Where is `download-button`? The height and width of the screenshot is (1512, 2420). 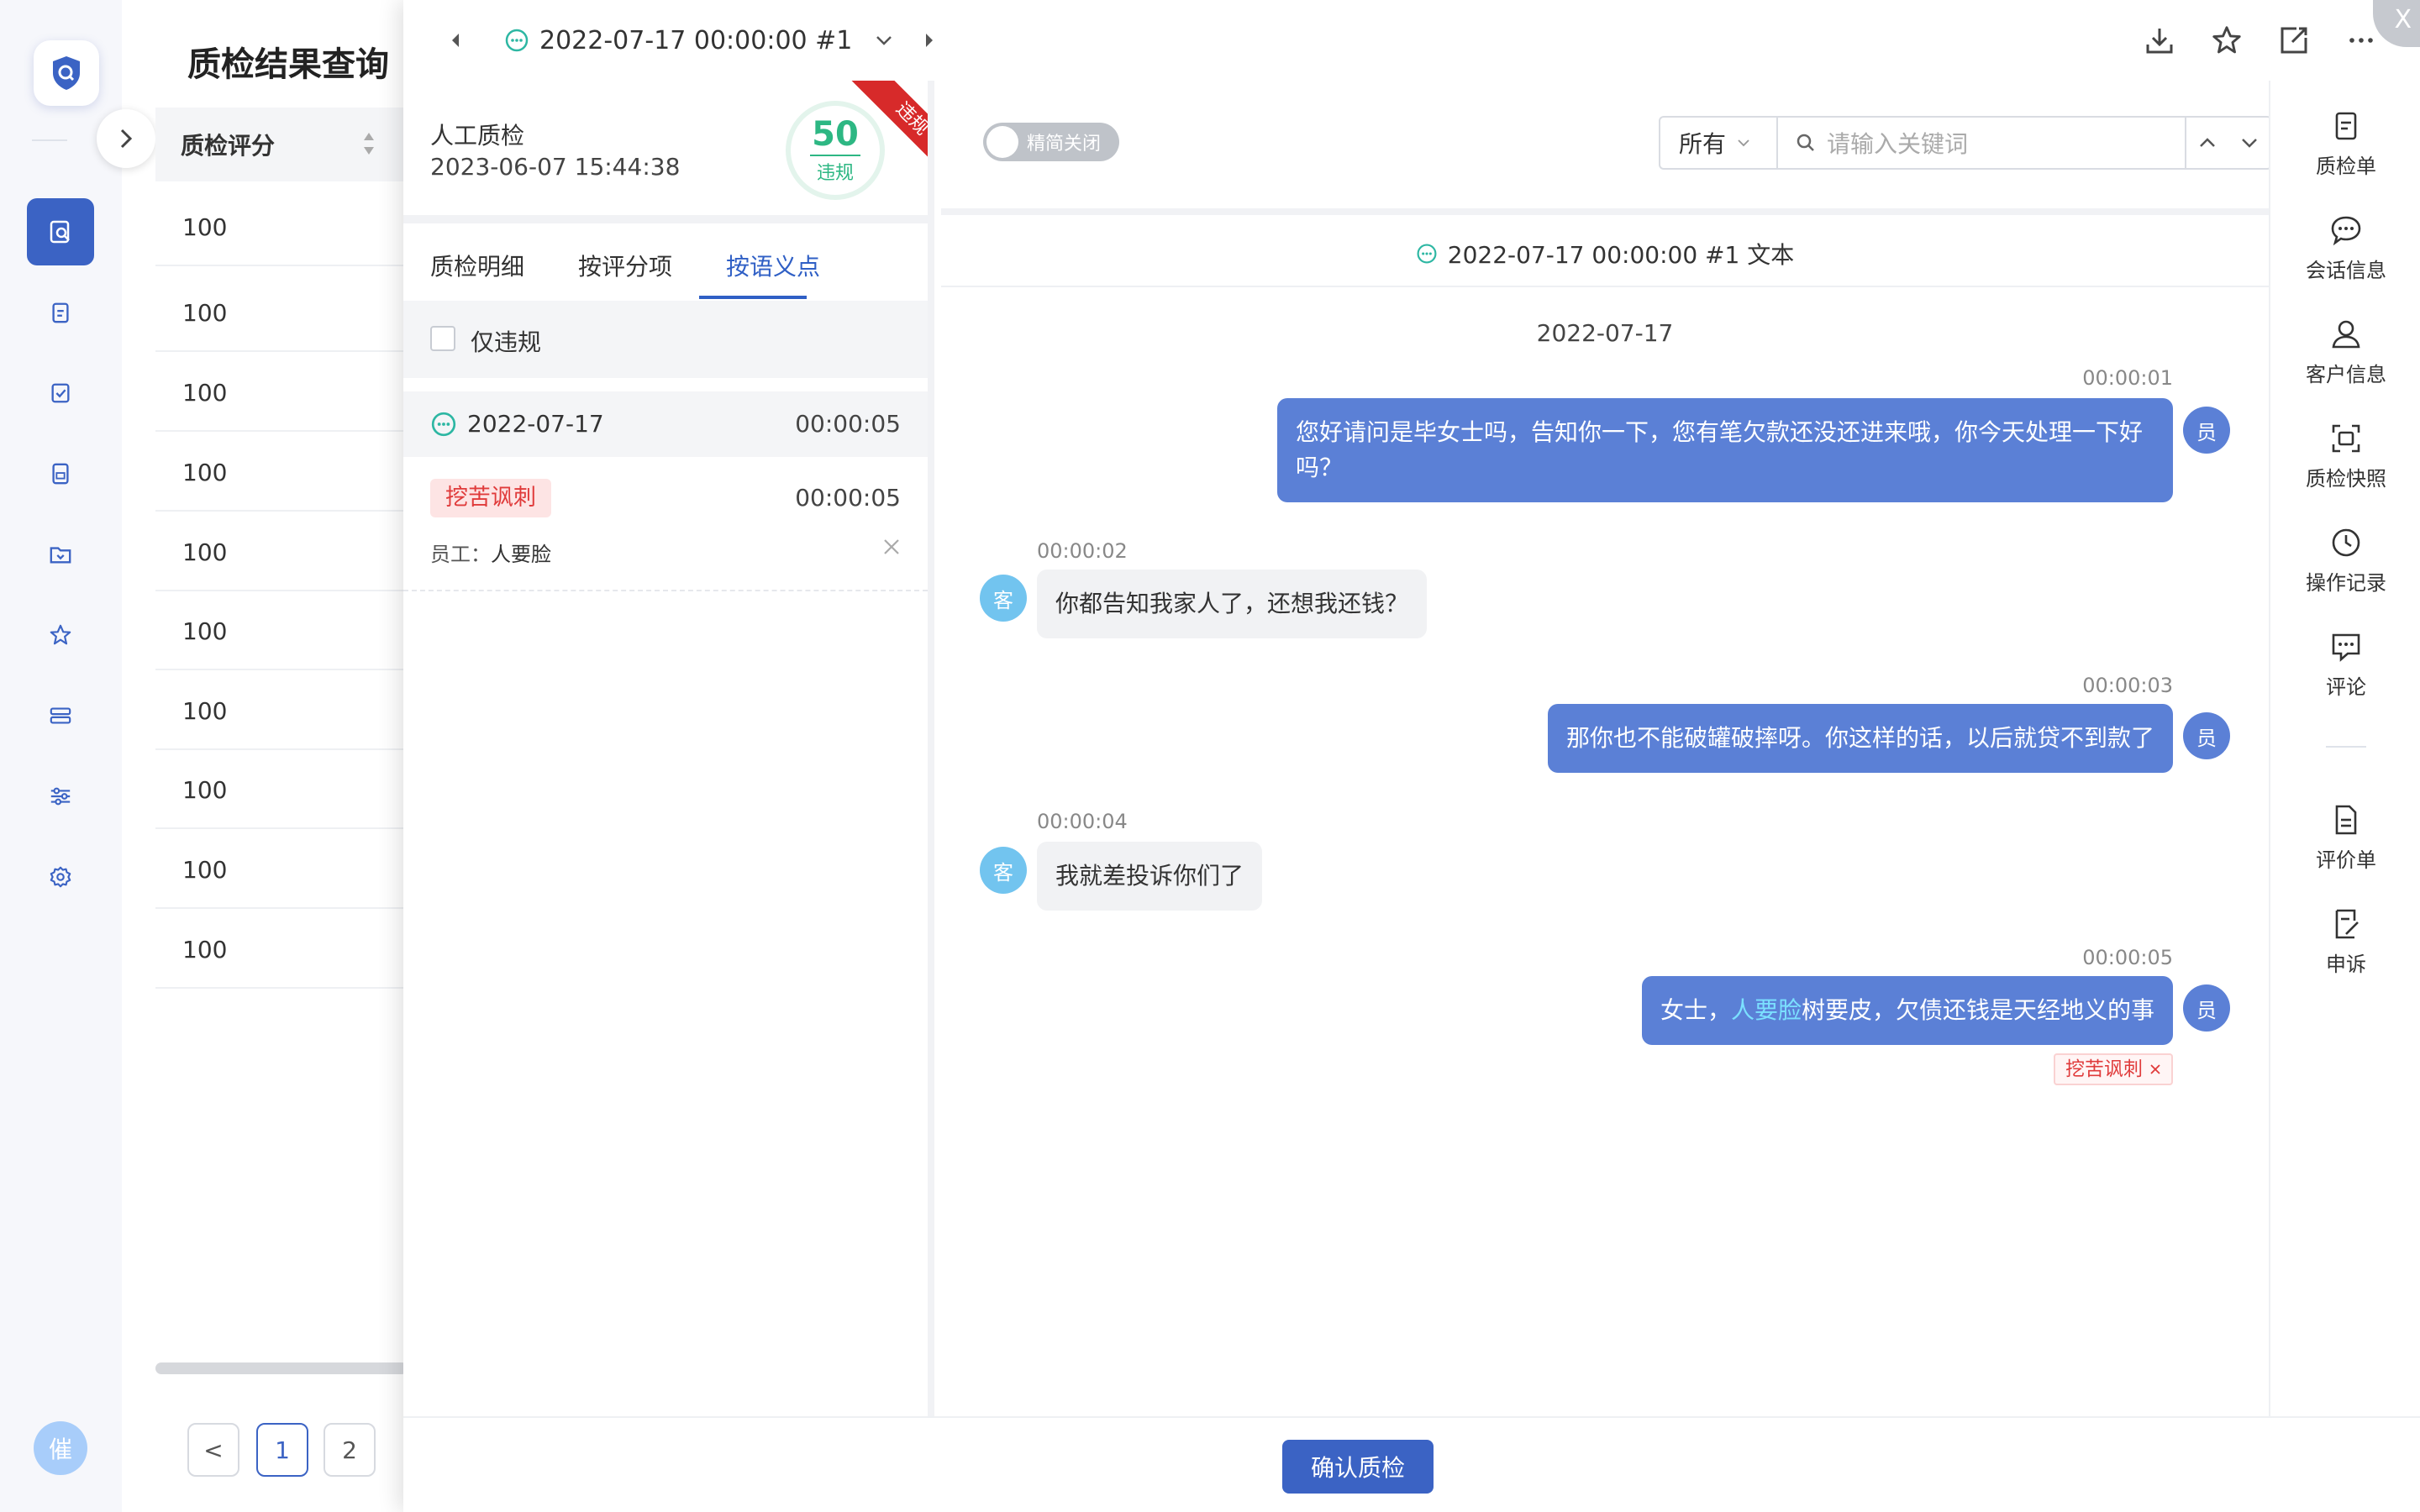 download-button is located at coordinates (2159, 40).